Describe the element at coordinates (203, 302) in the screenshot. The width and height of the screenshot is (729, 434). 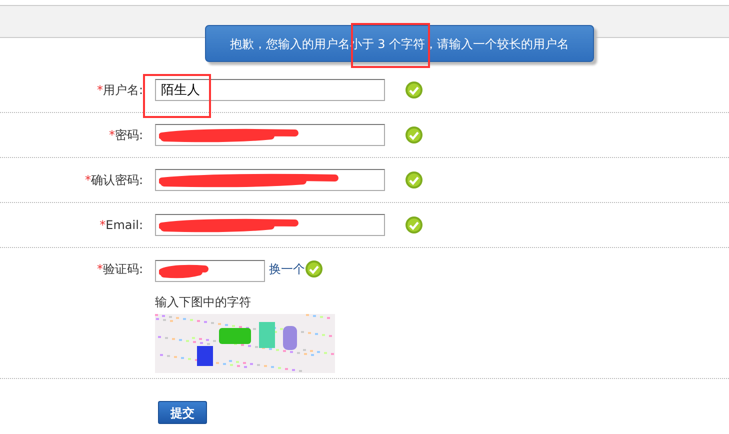
I see `hint-text: 输入下图中的字符` at that location.